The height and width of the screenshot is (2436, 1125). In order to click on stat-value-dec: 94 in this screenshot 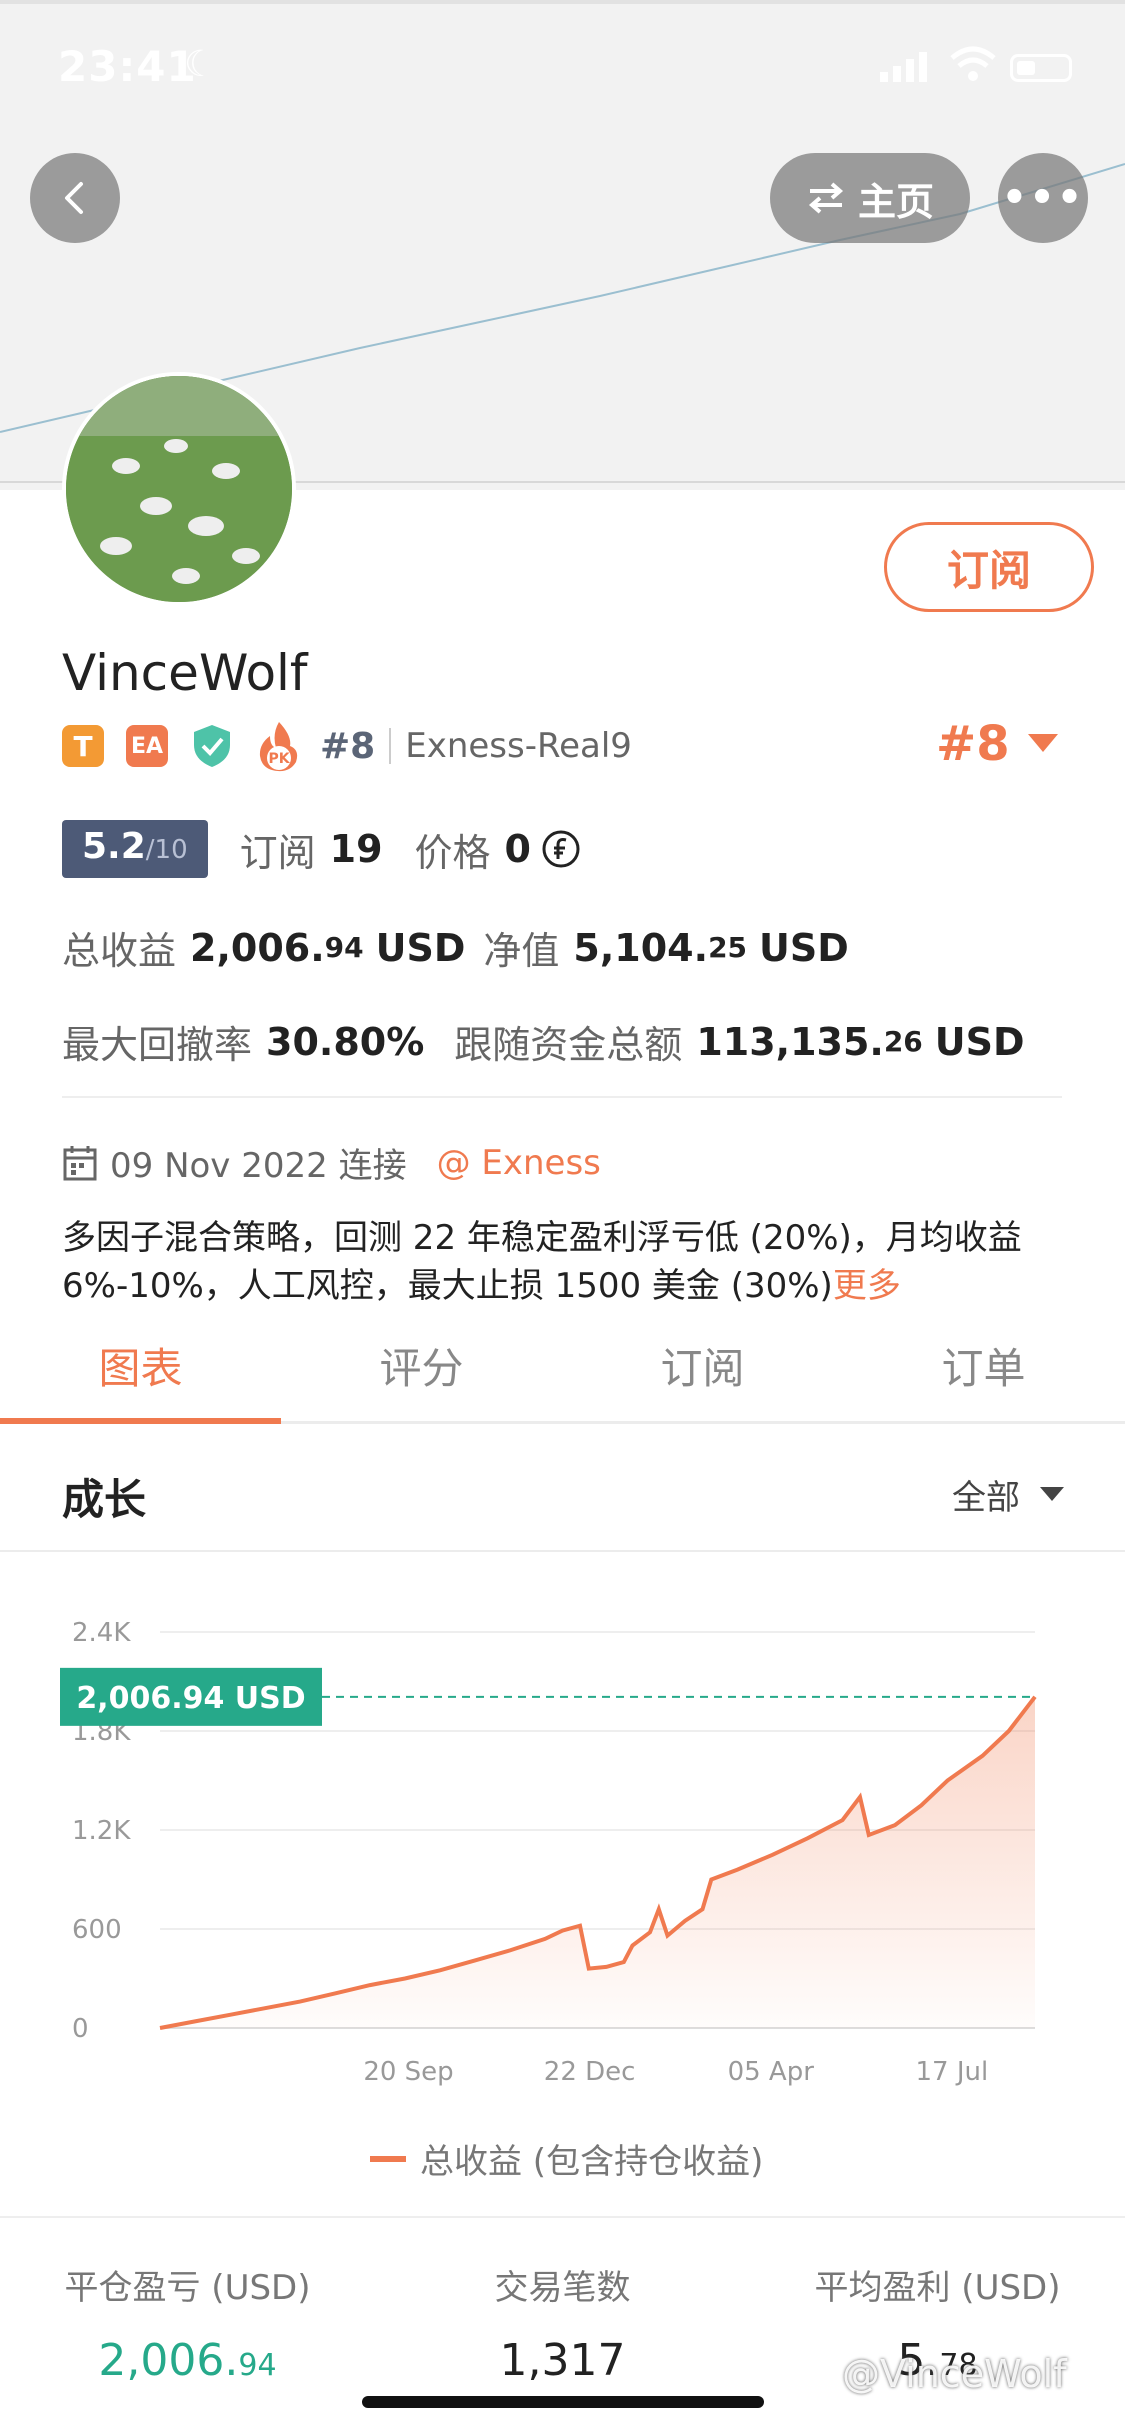, I will do `click(257, 2365)`.